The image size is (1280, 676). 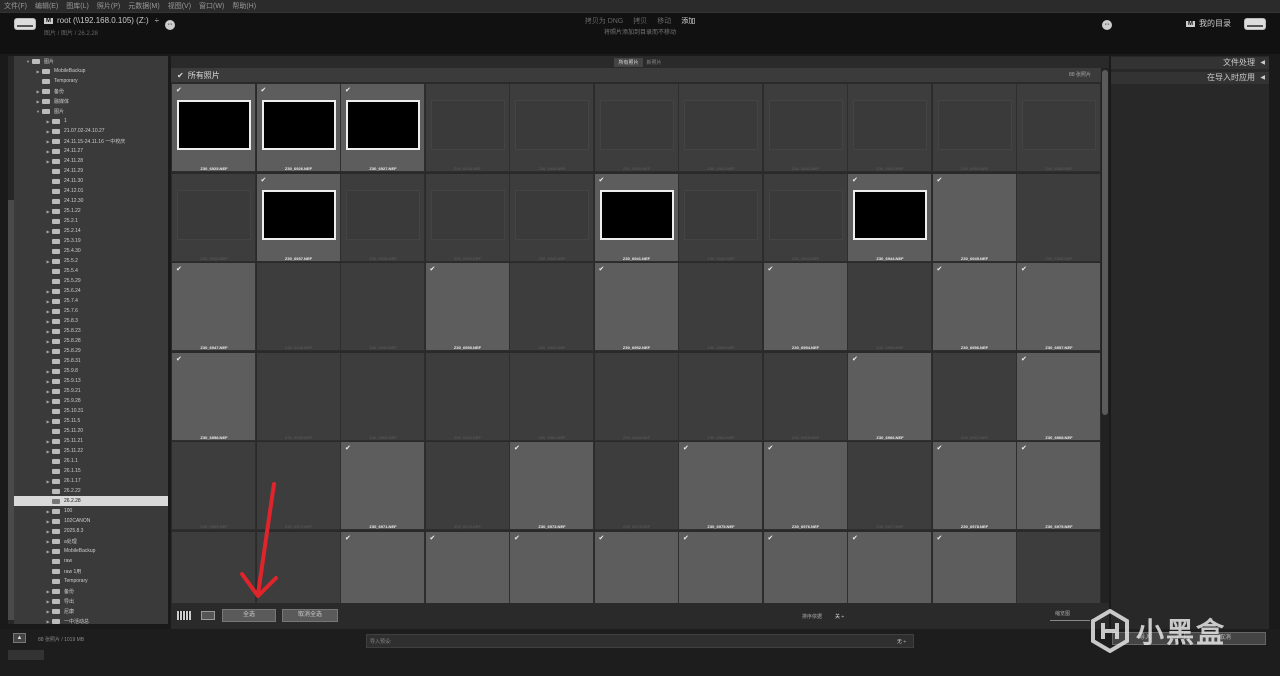 I want to click on photo-cell: Z30_6933.NEF, so click(x=890, y=128).